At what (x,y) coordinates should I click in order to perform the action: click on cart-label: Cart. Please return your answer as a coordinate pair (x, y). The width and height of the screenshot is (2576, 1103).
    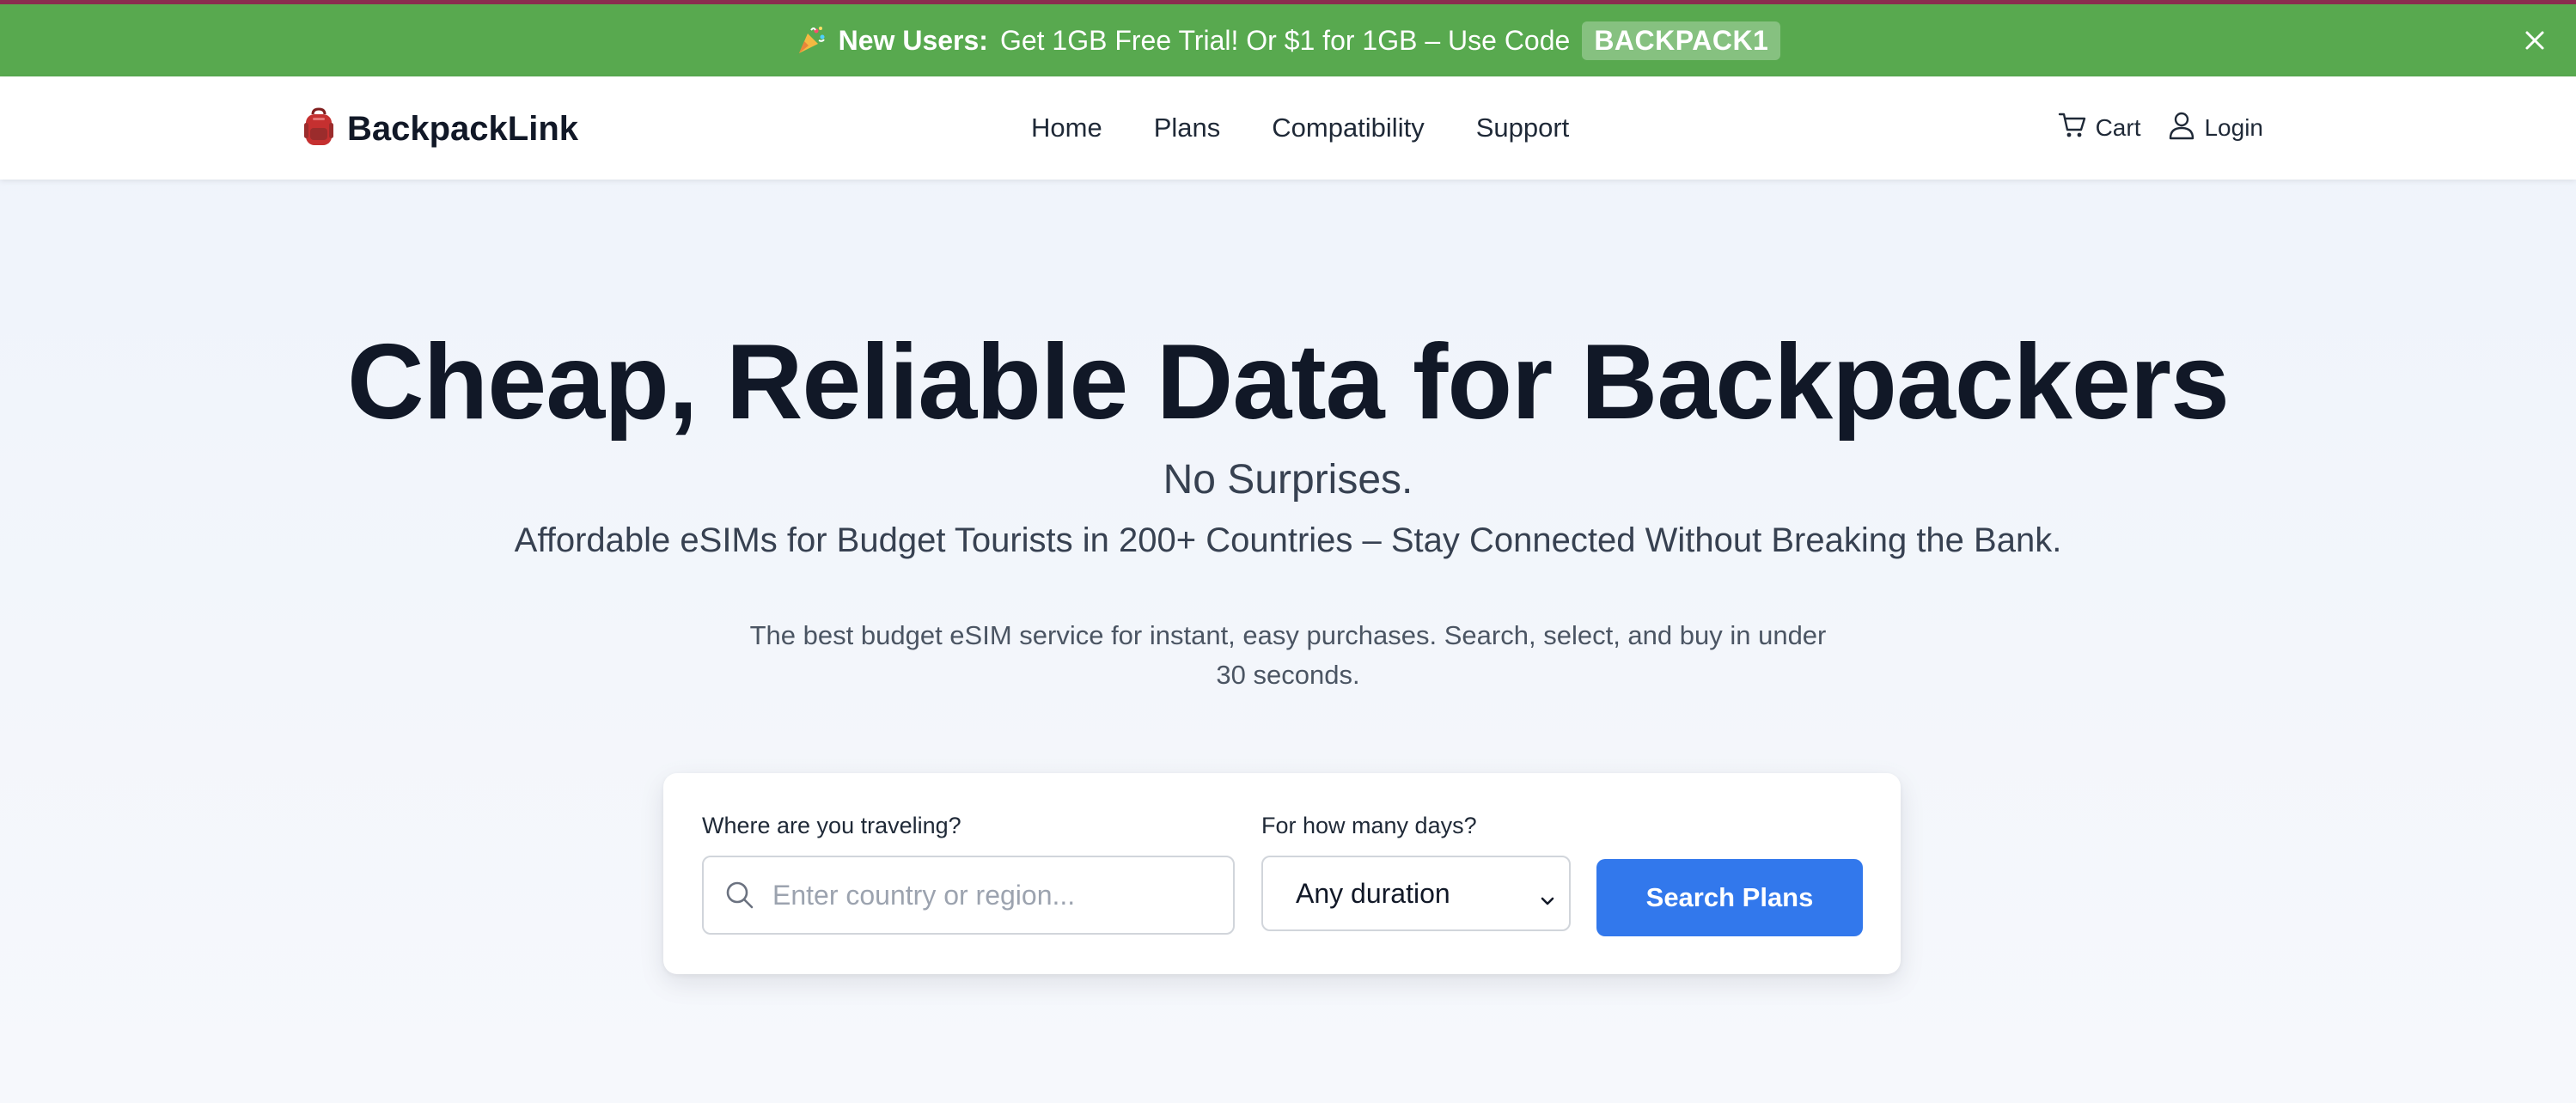
    Looking at the image, I should click on (2118, 127).